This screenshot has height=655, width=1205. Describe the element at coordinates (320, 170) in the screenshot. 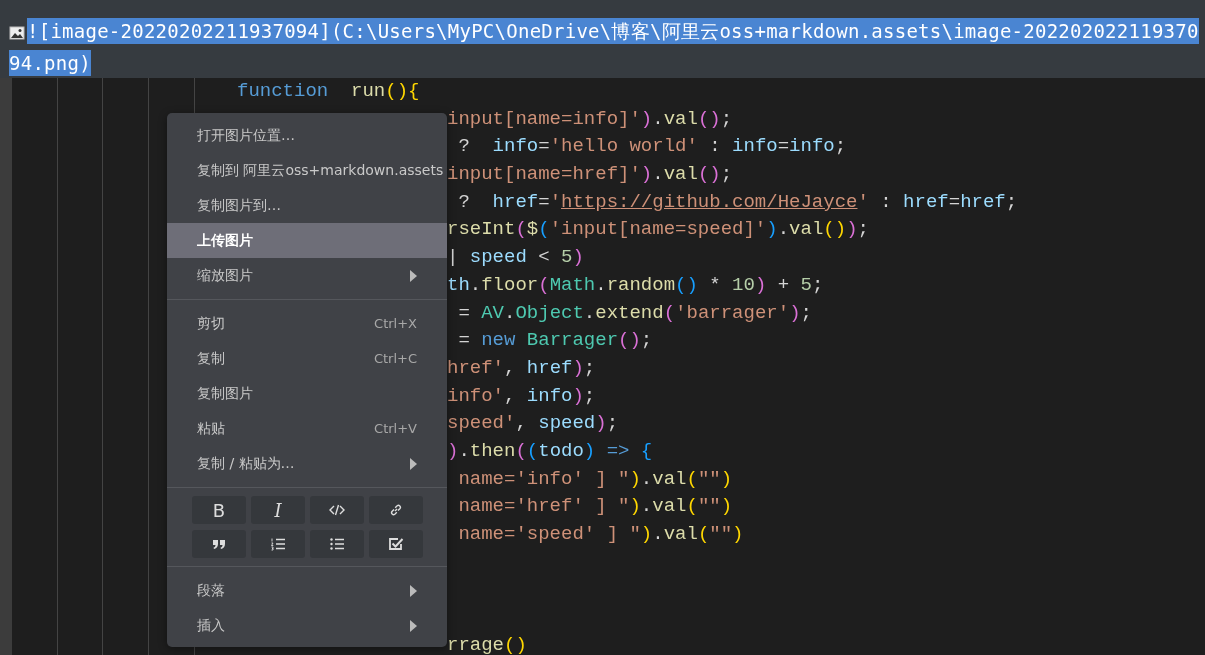

I see `menu-item-label: 复制到 阿里云oss+markdown.assets` at that location.